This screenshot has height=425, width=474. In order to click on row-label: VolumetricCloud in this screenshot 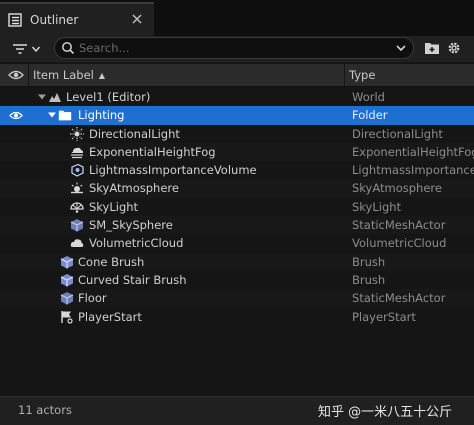, I will do `click(136, 243)`.